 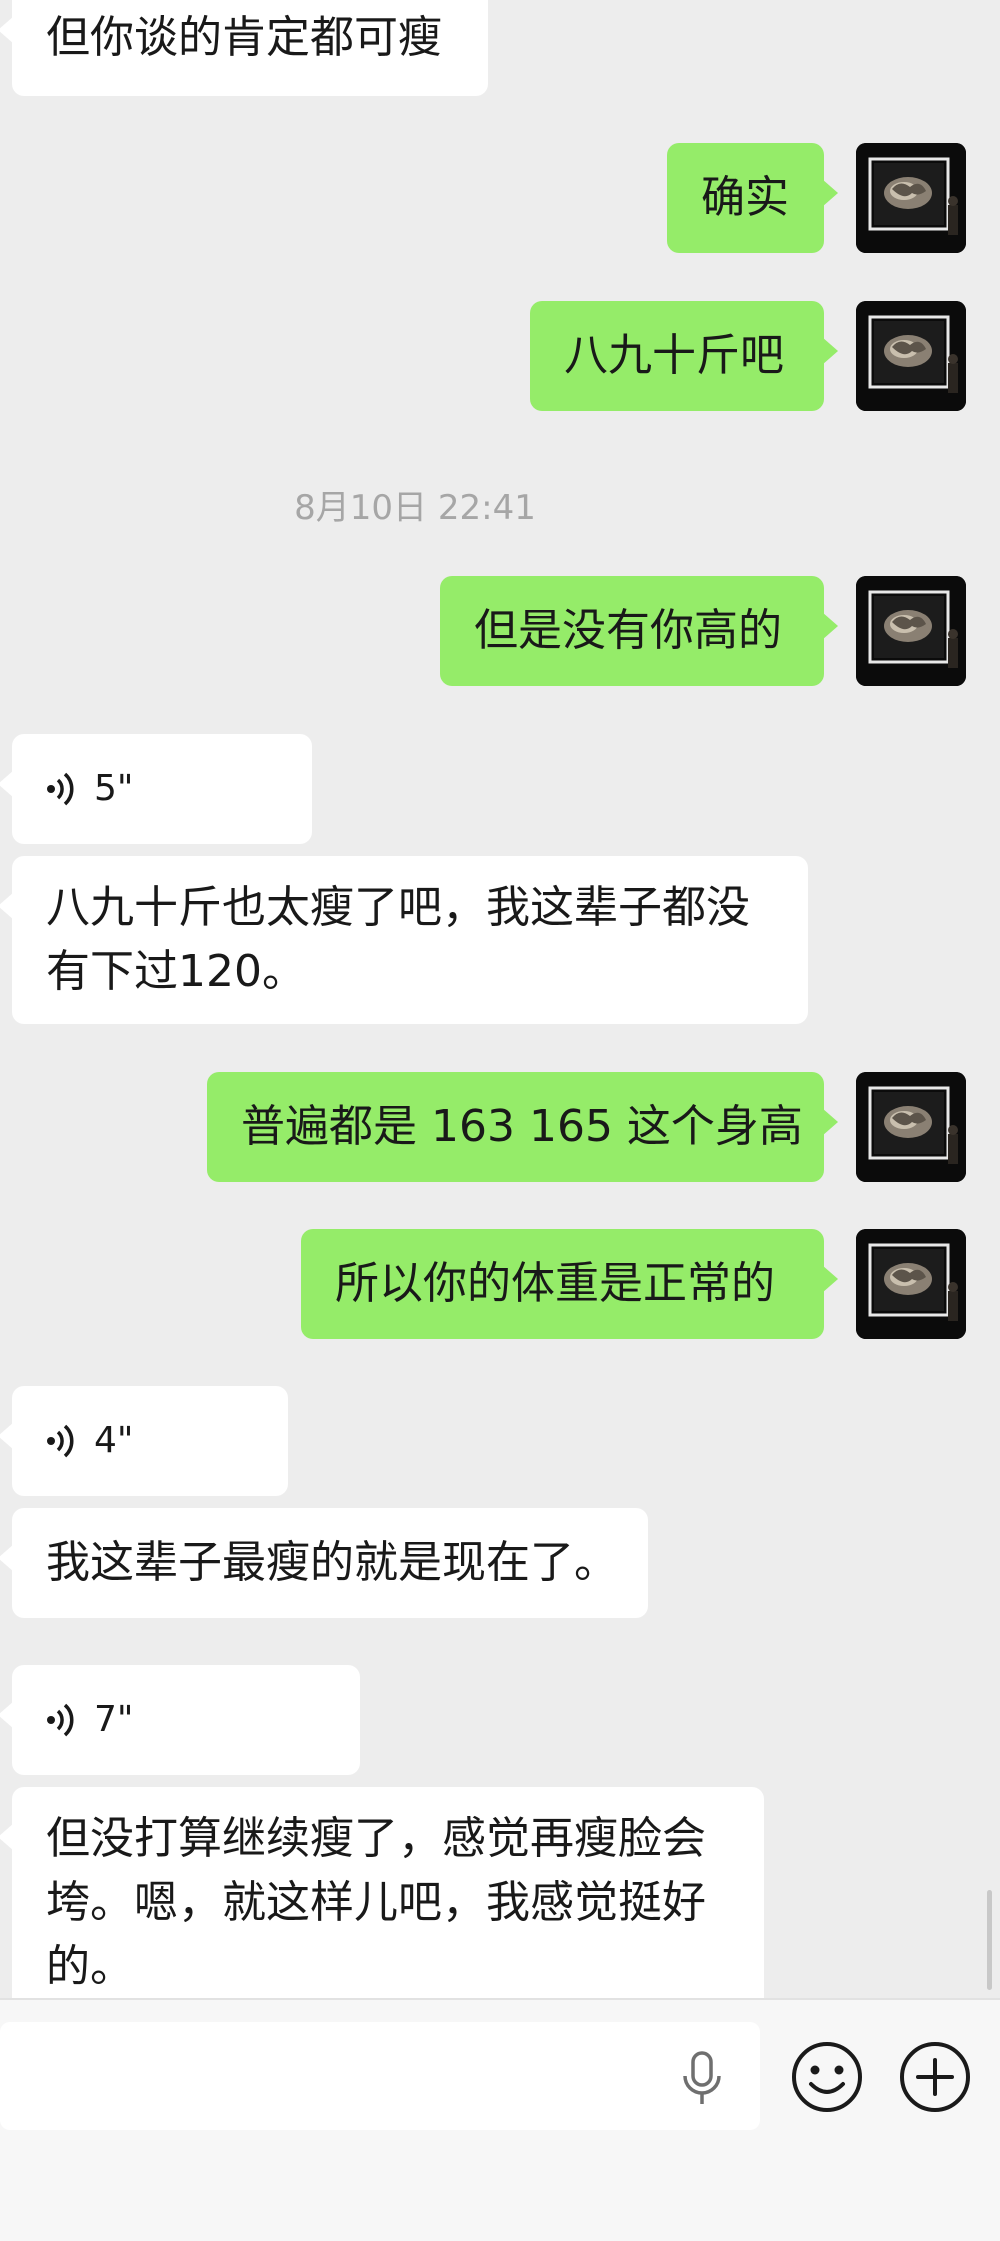 What do you see at coordinates (144, 1441) in the screenshot?
I see `voice-message-bubble: 4"` at bounding box center [144, 1441].